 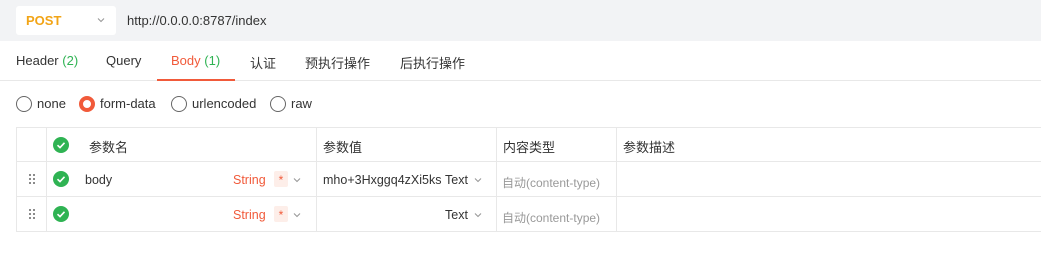 I want to click on radio-none: none, so click(x=42, y=104).